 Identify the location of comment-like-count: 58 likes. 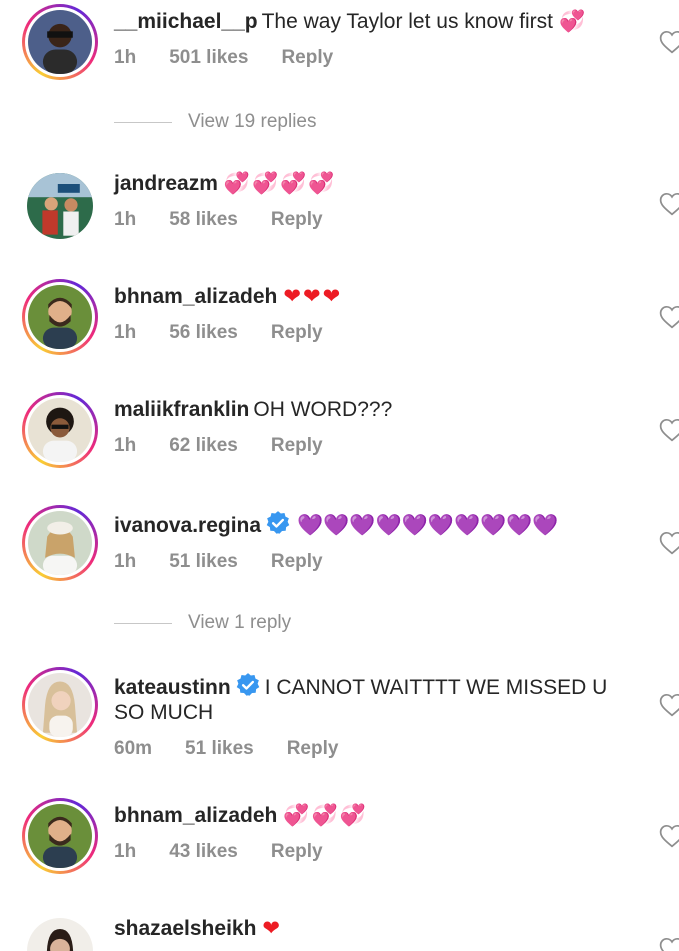
(203, 220).